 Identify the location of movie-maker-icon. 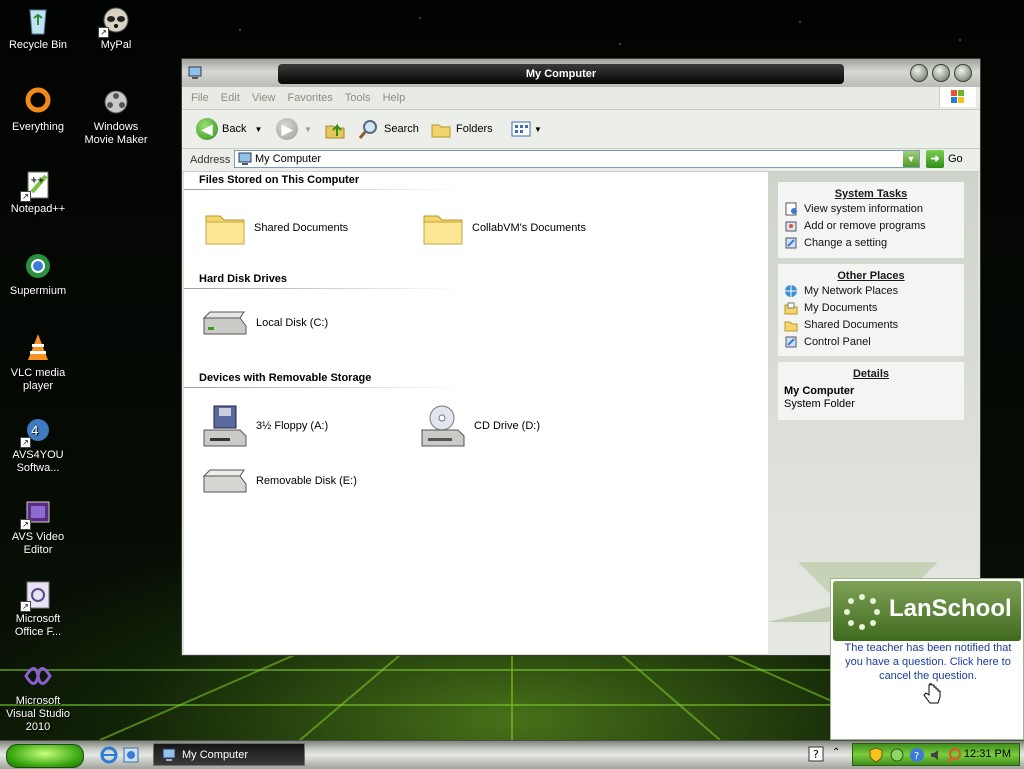
(116, 102).